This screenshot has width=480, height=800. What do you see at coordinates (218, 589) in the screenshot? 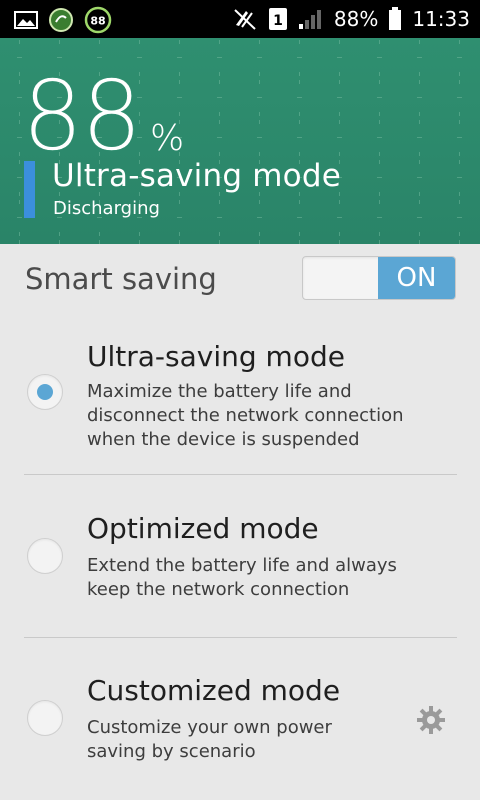
I see `description-line: keep the network connection` at bounding box center [218, 589].